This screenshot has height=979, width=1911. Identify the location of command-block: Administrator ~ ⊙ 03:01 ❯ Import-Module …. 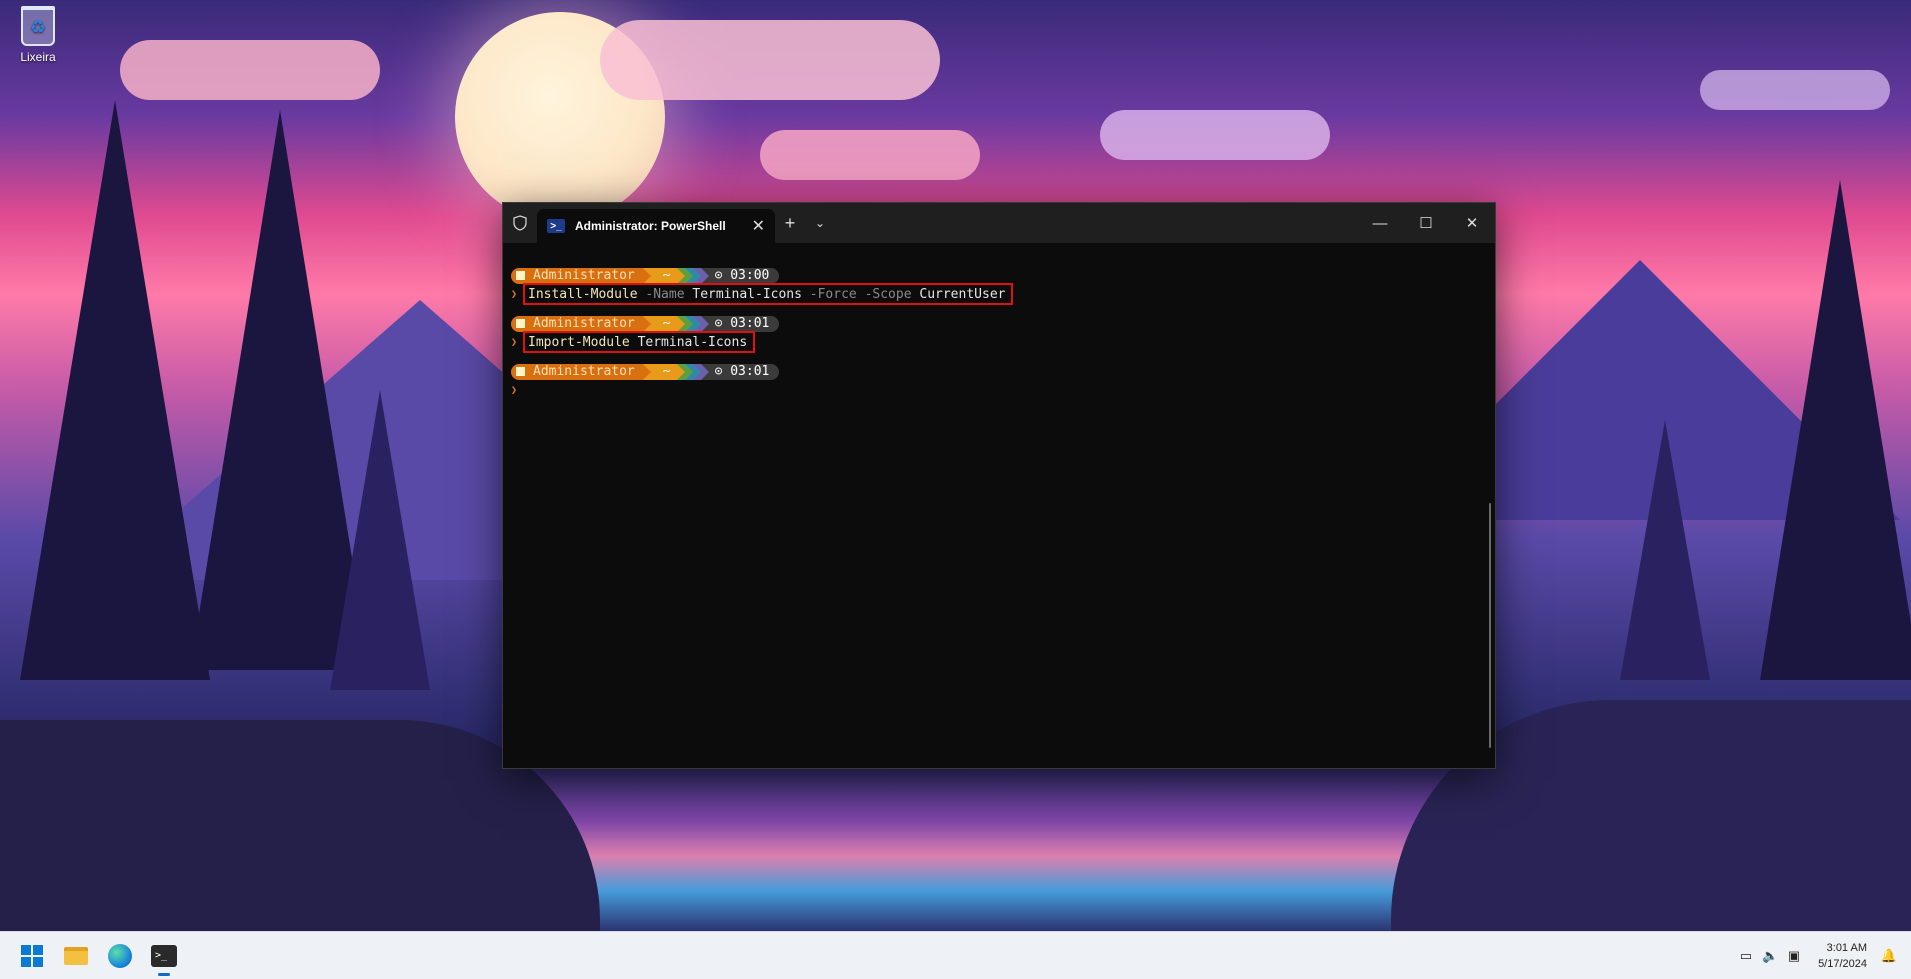
(999, 334).